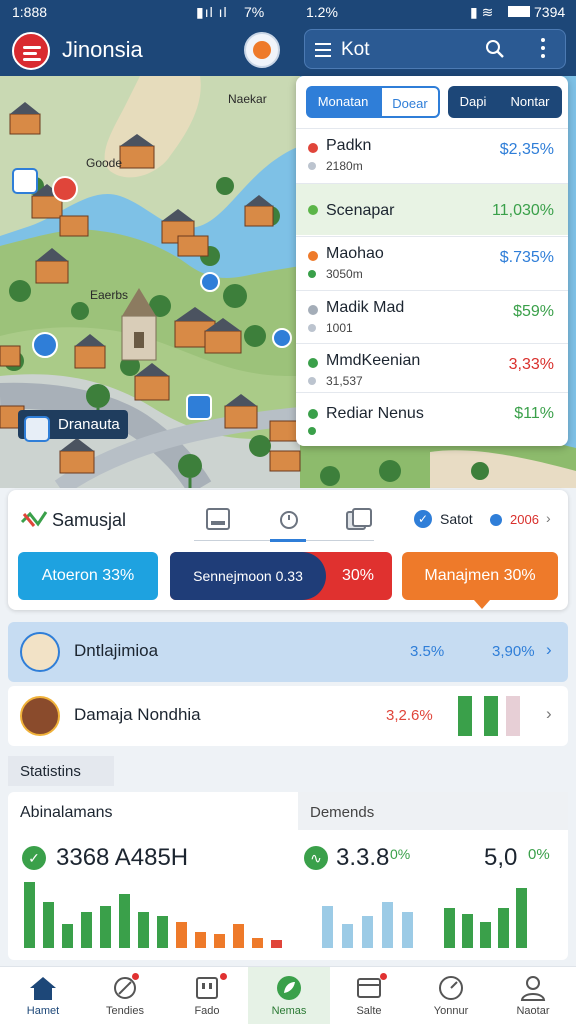 This screenshot has width=576, height=1024. Describe the element at coordinates (288, 12) in the screenshot. I see `status-bar: 1:888 ▮ıl ıl 7% 1.2% ▮ ≋ 7394` at that location.